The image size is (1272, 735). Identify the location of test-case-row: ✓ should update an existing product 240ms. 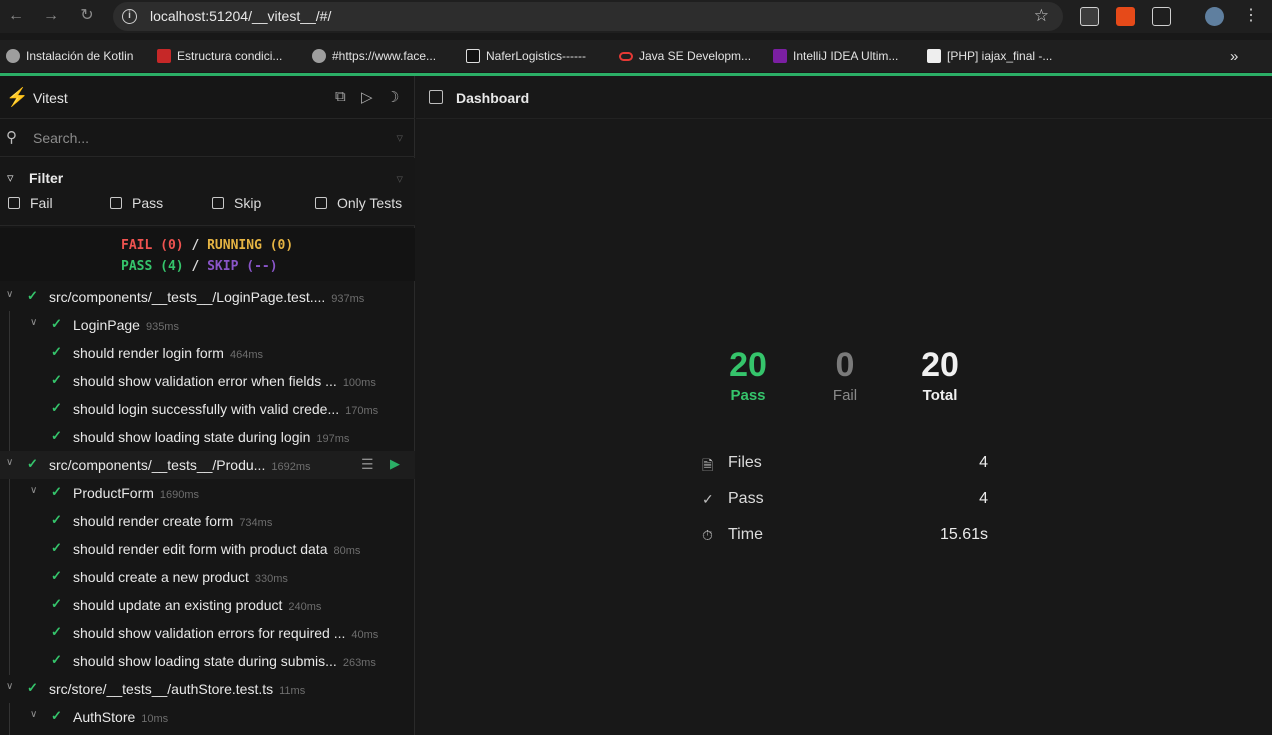
(207, 605).